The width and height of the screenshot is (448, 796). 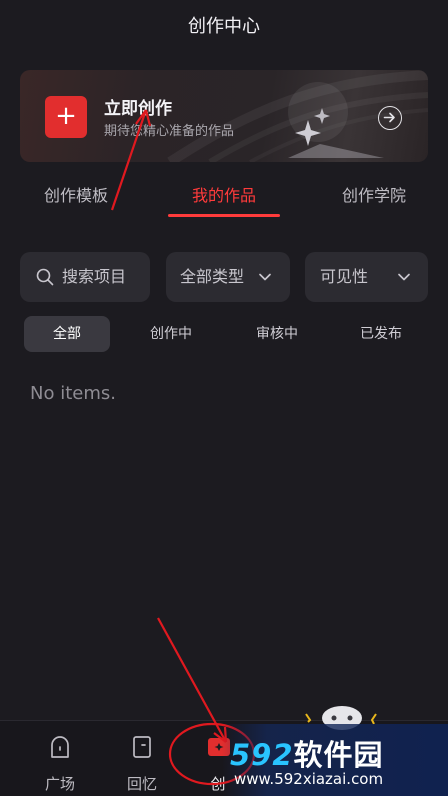 I want to click on search-input: 搜索项目, so click(x=85, y=277).